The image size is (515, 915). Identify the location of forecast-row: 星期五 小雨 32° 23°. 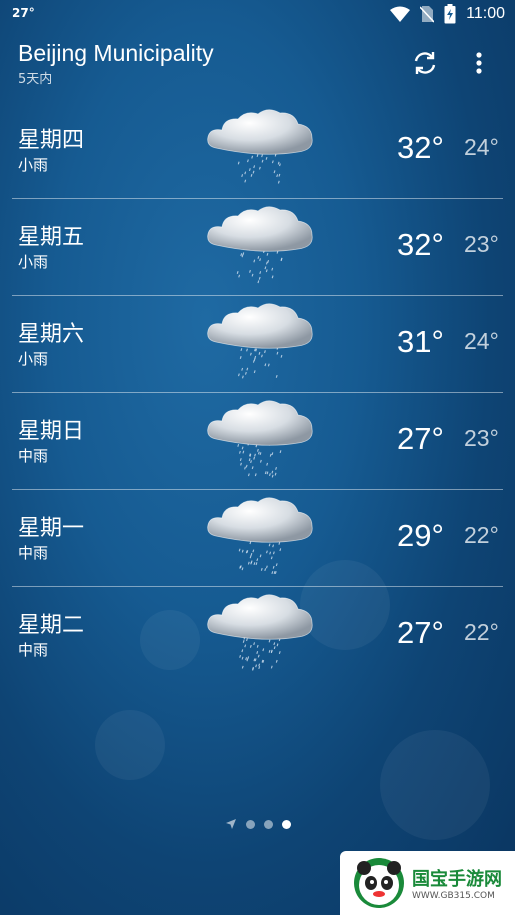
(257, 247).